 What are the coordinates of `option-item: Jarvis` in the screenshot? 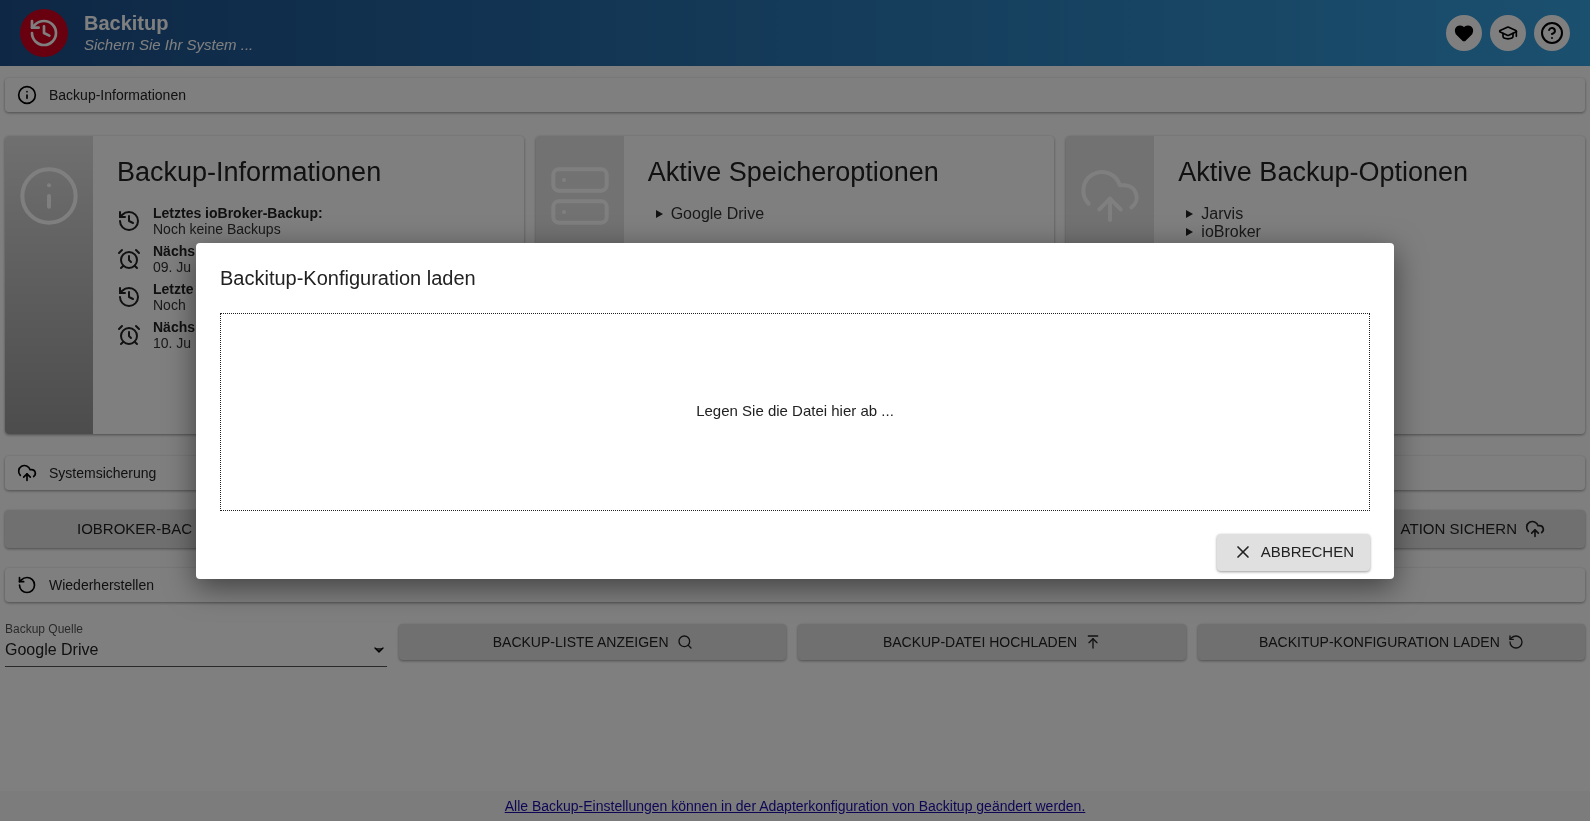 It's located at (1222, 213).